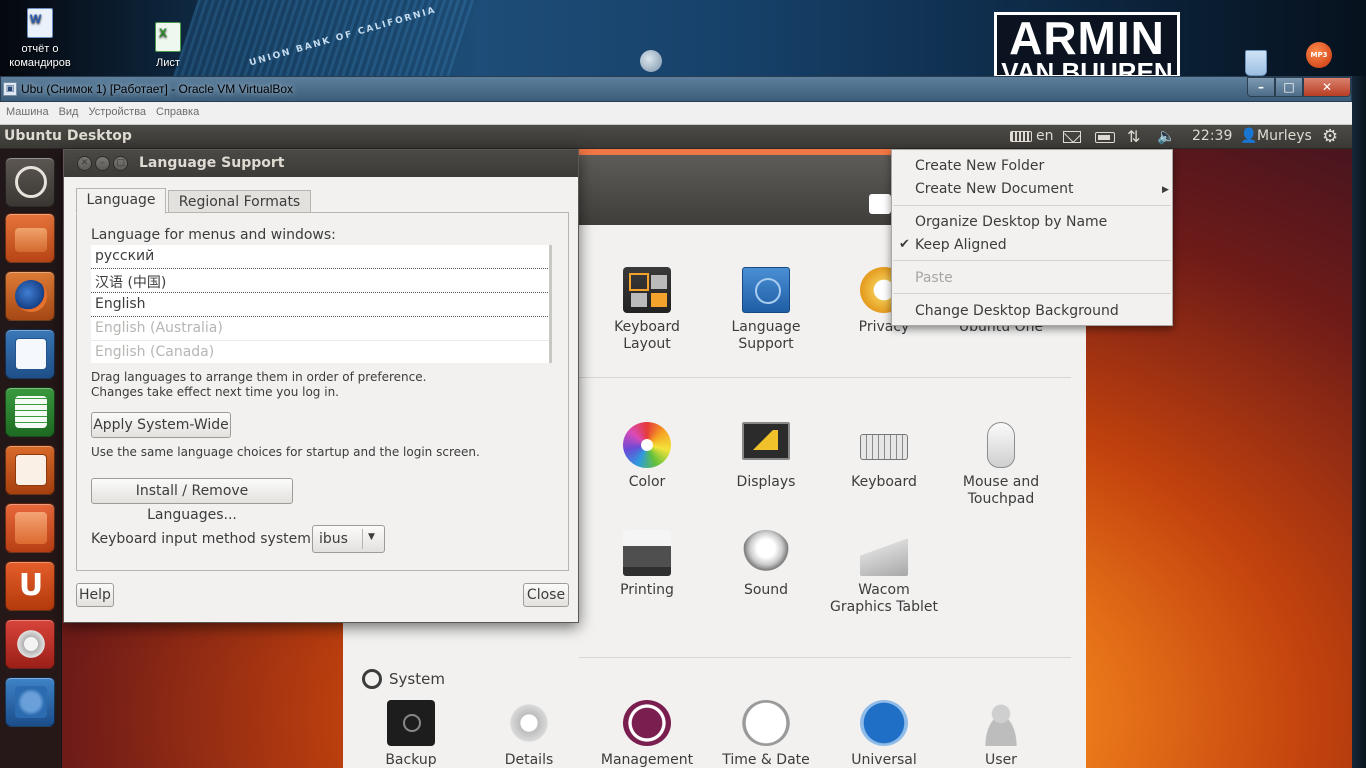 This screenshot has height=768, width=1366. What do you see at coordinates (994, 189) in the screenshot?
I see `menu-item-create-document: Create New Document` at bounding box center [994, 189].